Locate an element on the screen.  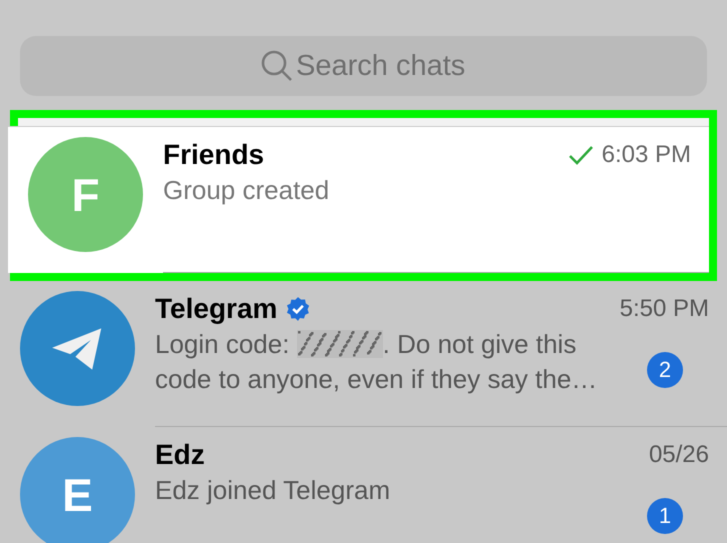
message-preview: Group created is located at coordinates (246, 190).